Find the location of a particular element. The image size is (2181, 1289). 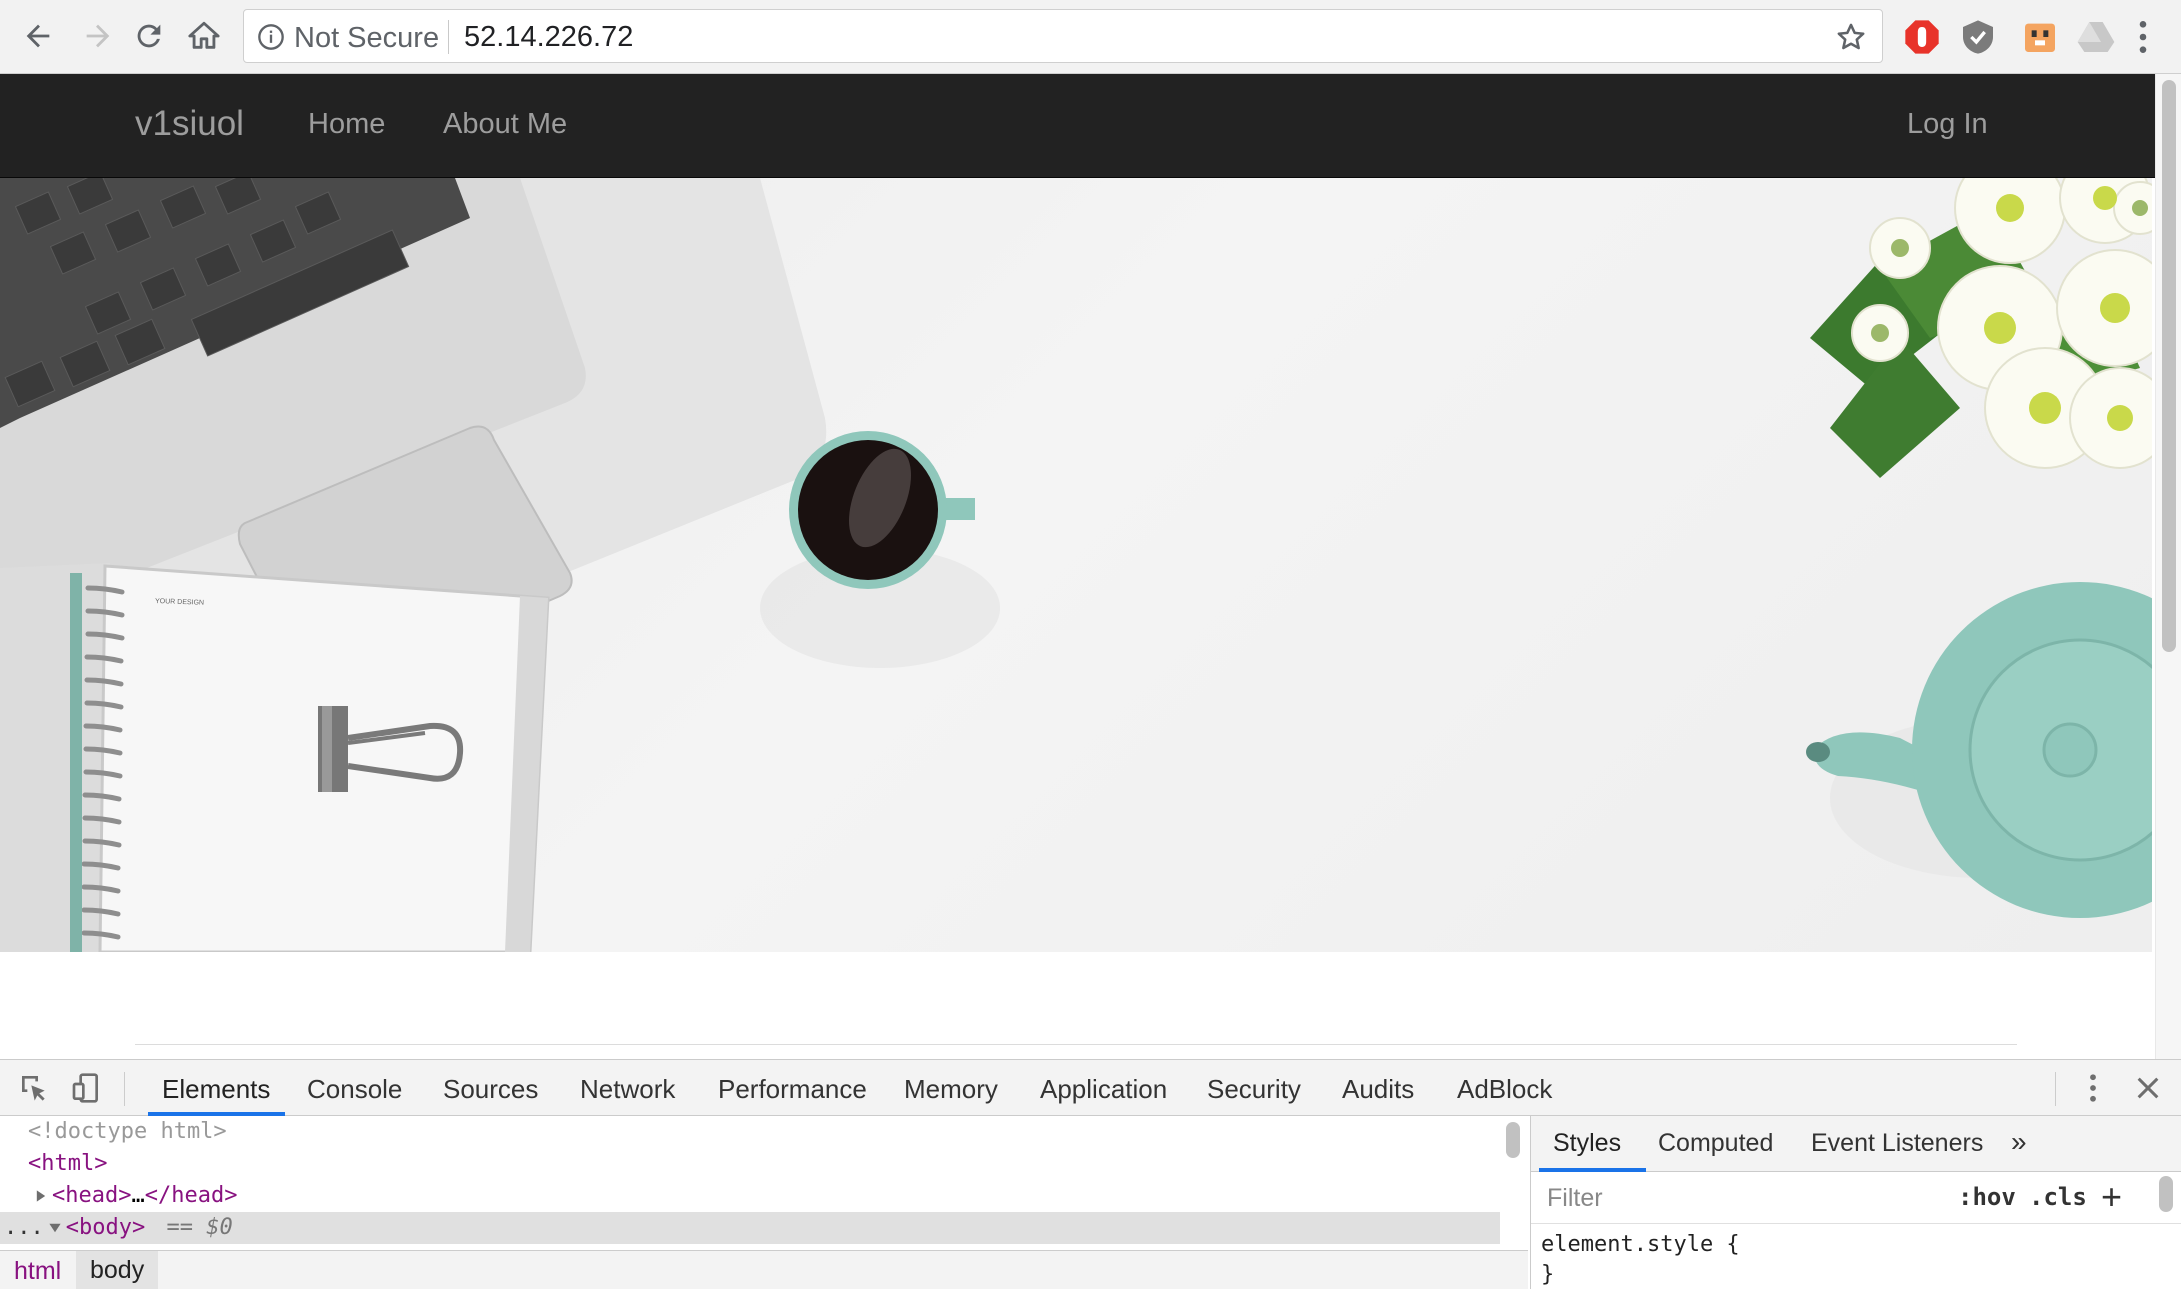

teapot-image is located at coordinates (1979, 750).